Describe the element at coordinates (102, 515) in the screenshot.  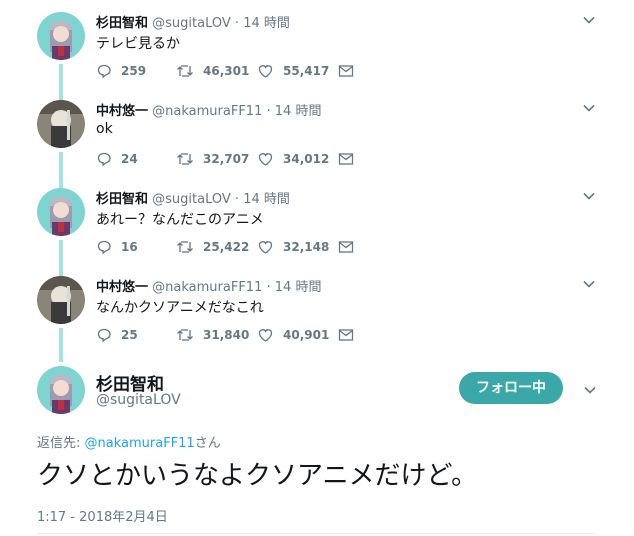
I see `timestamp: 1:17 - 2018年2月4日` at that location.